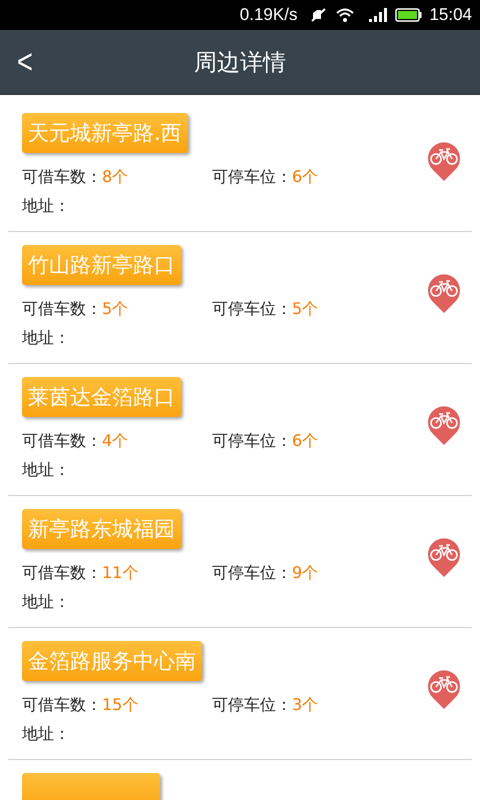  What do you see at coordinates (112, 661) in the screenshot?
I see `station-name-tag: 金箔路服务中心南` at bounding box center [112, 661].